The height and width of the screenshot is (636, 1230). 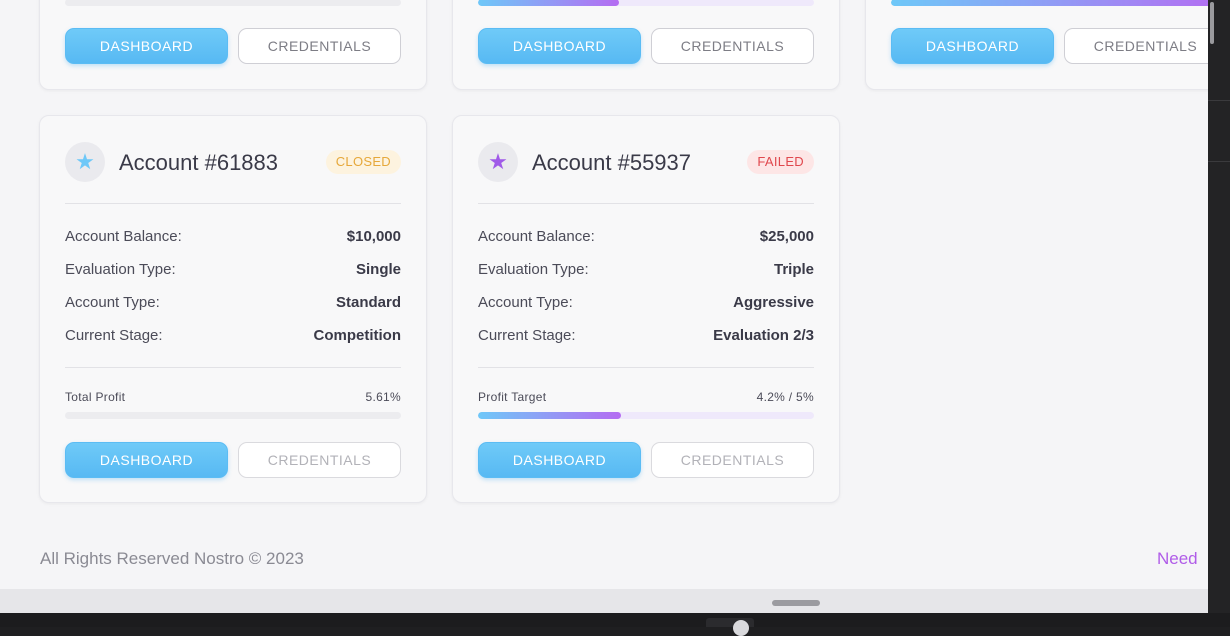 I want to click on account-type-value: Aggressive, so click(x=773, y=302).